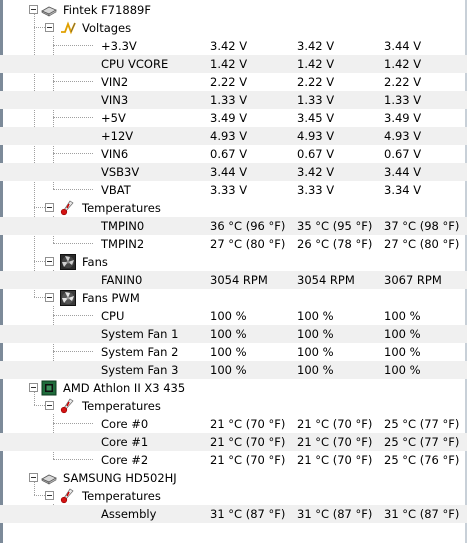 The image size is (467, 543). What do you see at coordinates (233, 478) in the screenshot?
I see `node-samsung: SAMSUNG HD502HJ` at bounding box center [233, 478].